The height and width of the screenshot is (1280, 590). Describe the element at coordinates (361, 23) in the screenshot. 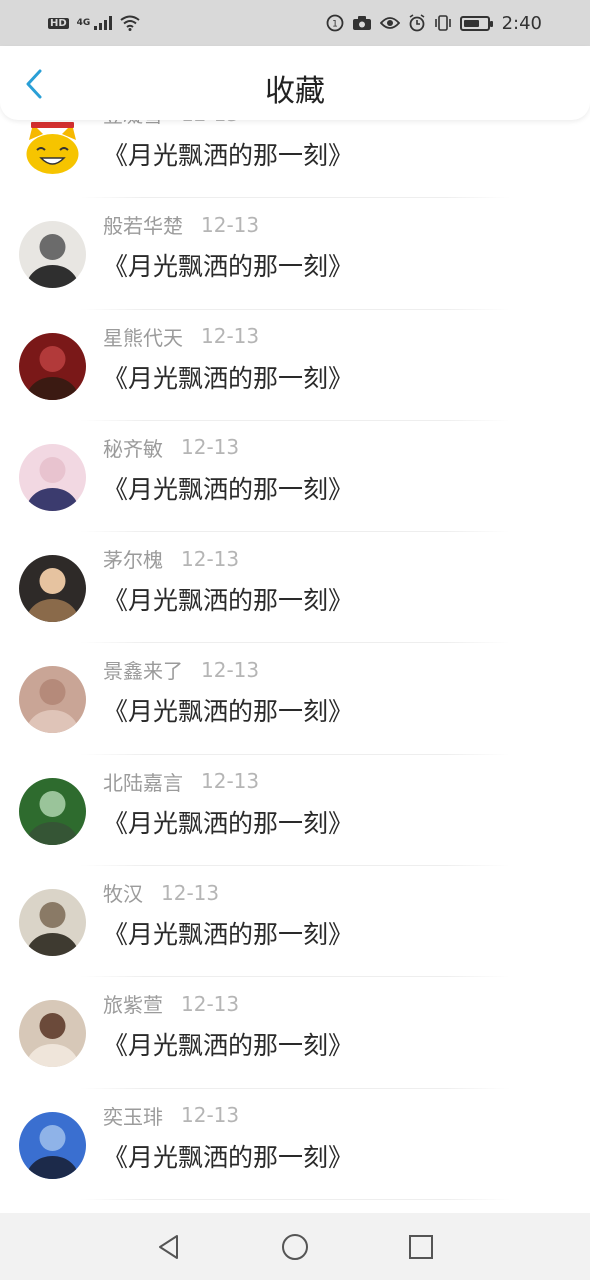

I see `camera-icon` at that location.